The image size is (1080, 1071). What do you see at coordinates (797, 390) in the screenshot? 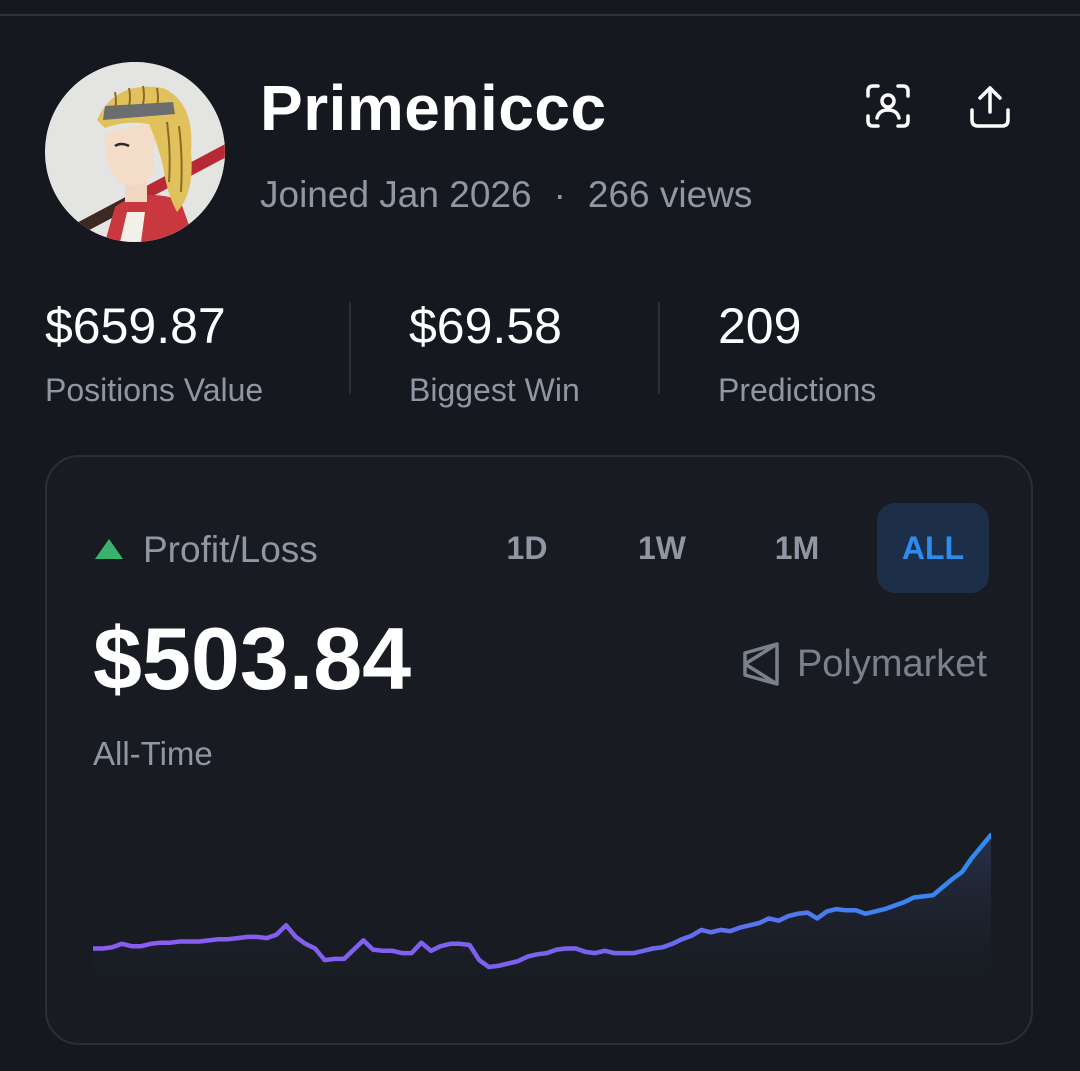
I see `stat-label: Predictions` at bounding box center [797, 390].